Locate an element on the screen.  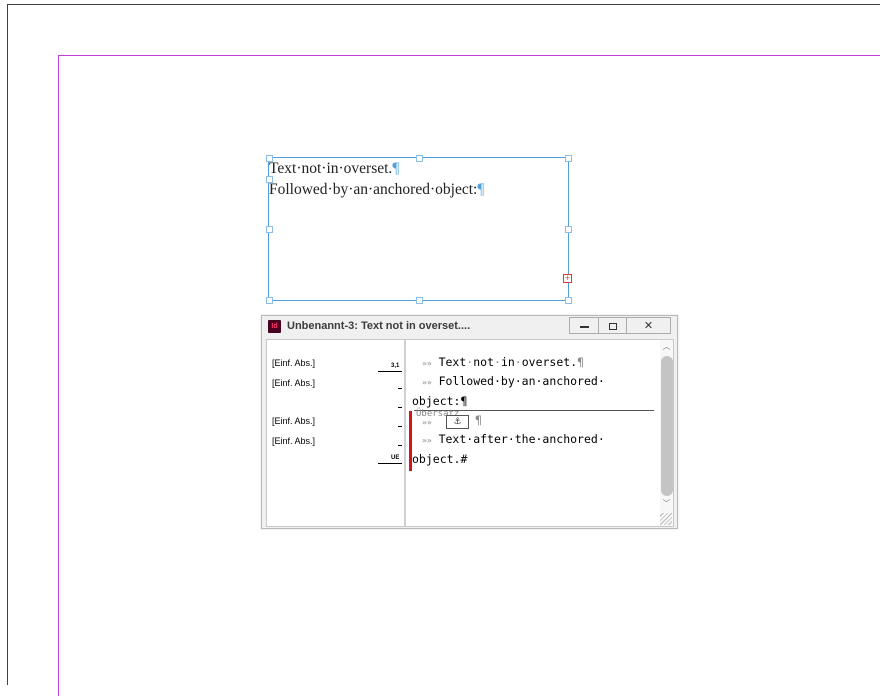
story-line: object.# is located at coordinates (440, 459).